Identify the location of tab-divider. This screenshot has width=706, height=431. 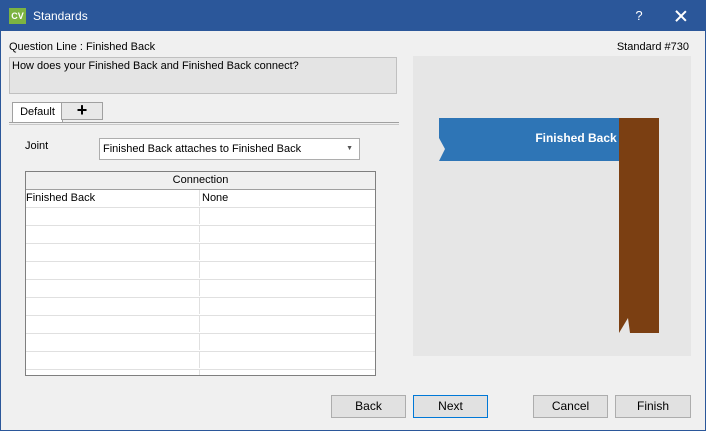
(204, 123).